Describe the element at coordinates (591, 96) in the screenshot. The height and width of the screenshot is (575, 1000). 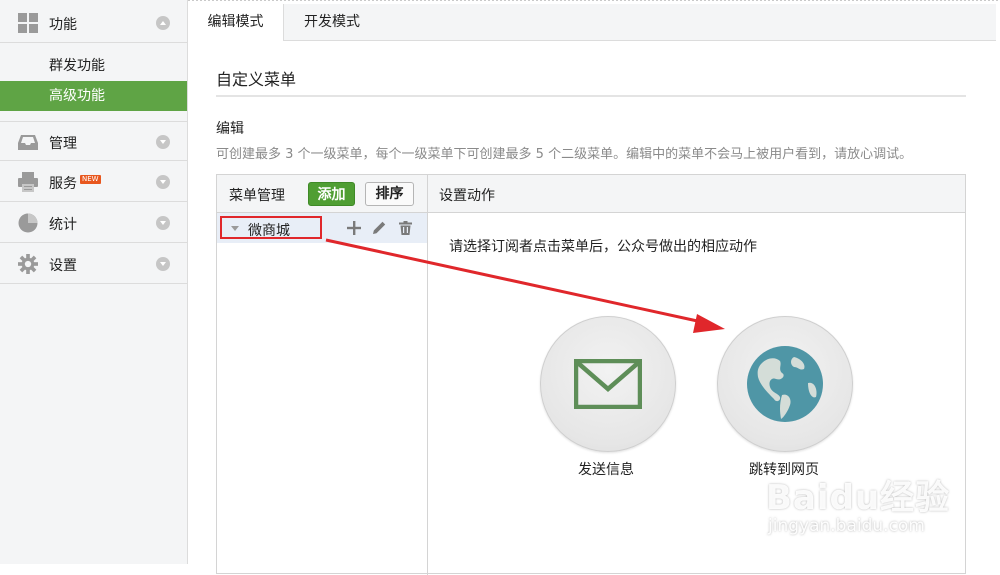
I see `title-divider` at that location.